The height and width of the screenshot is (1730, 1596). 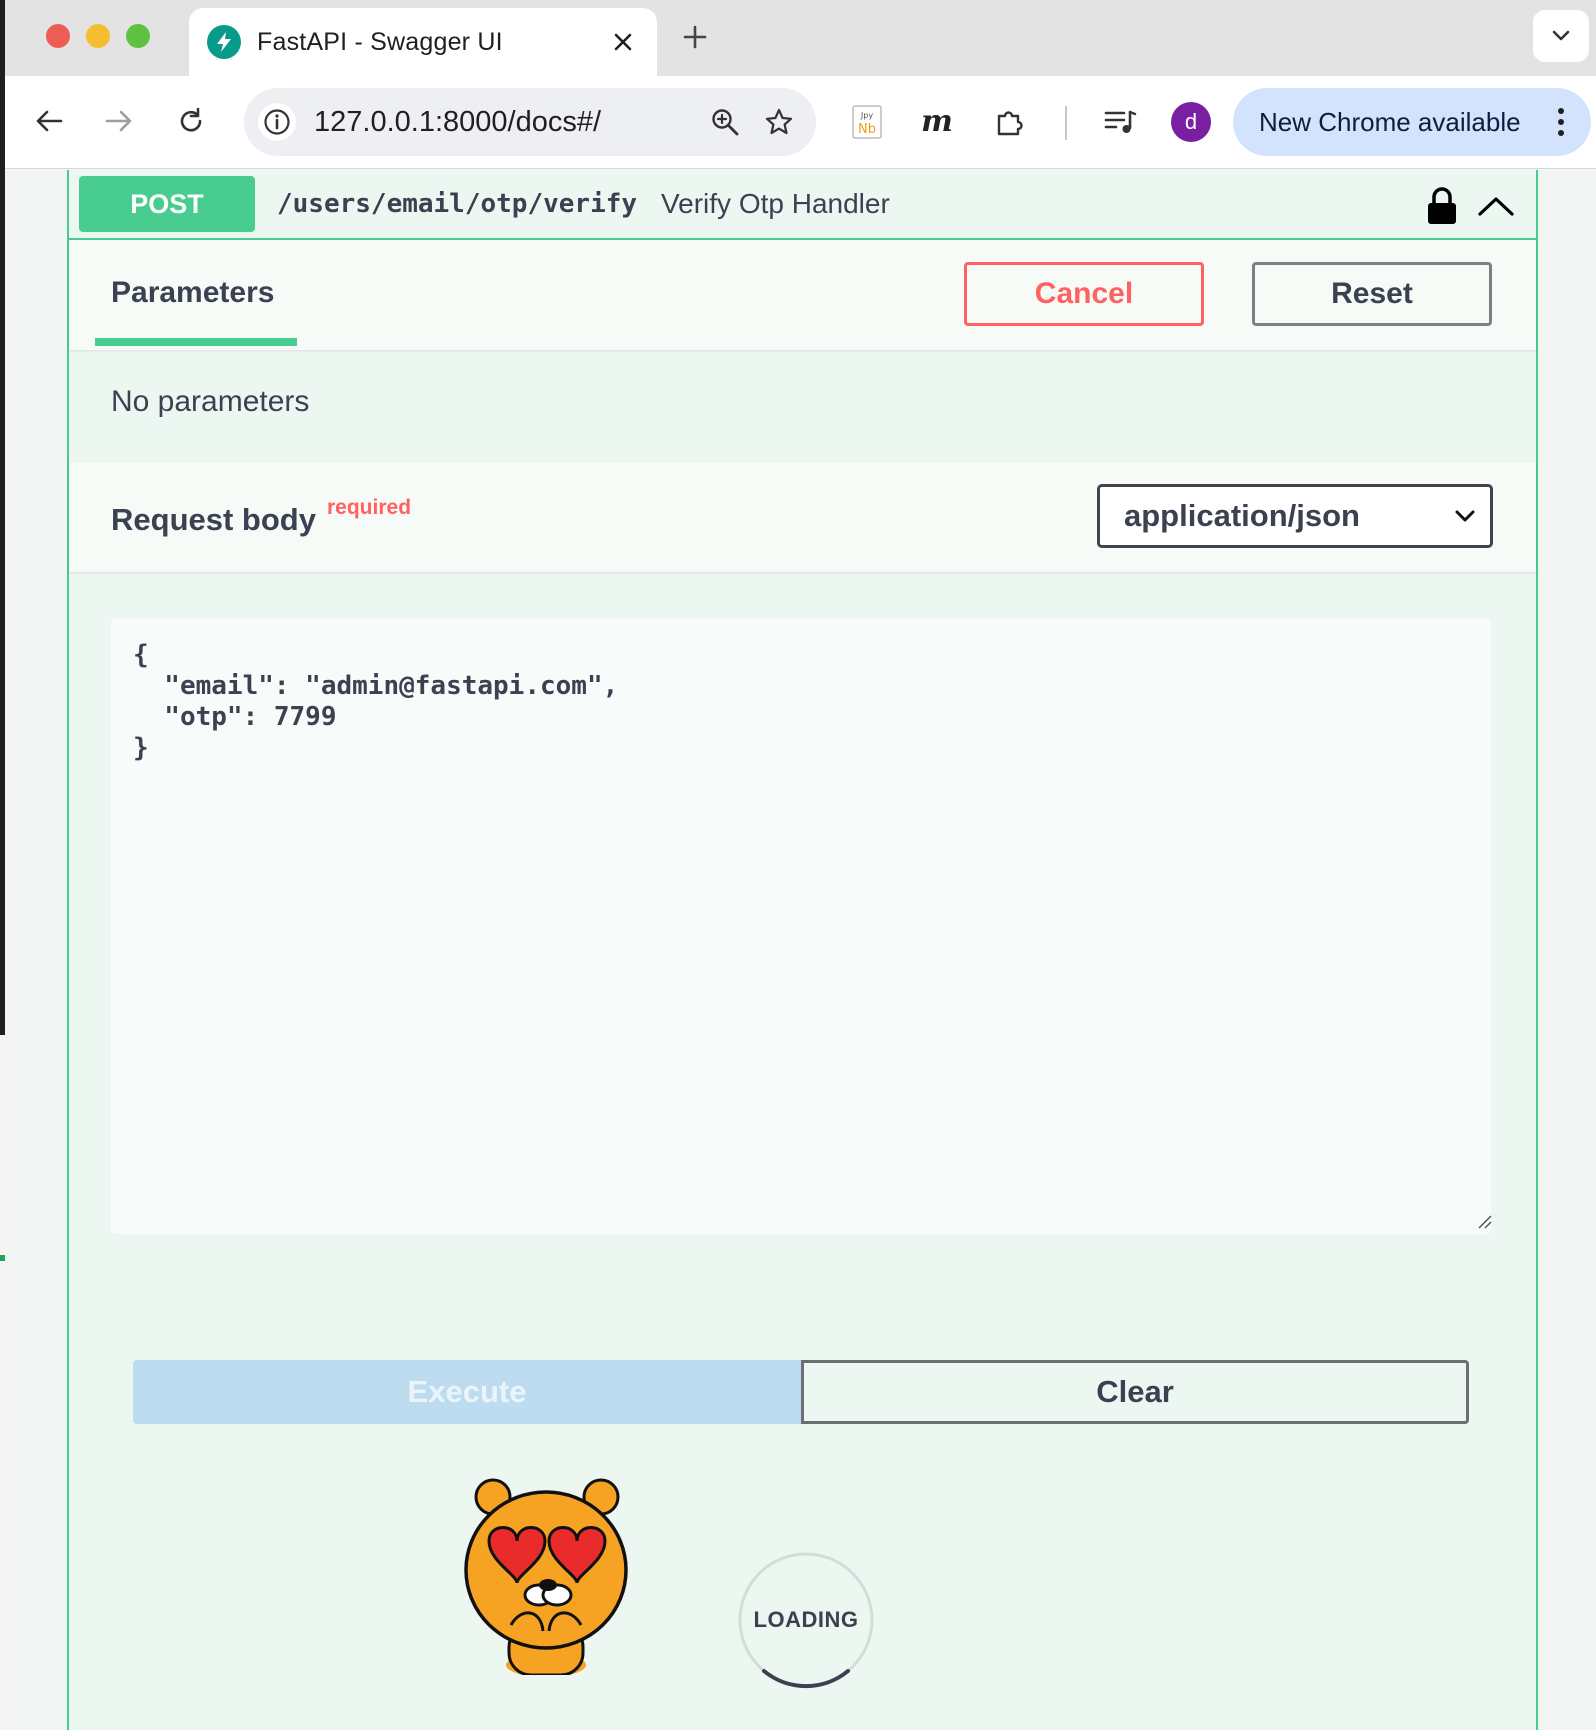 What do you see at coordinates (1561, 36) in the screenshot?
I see `tab-search-chevron-icon` at bounding box center [1561, 36].